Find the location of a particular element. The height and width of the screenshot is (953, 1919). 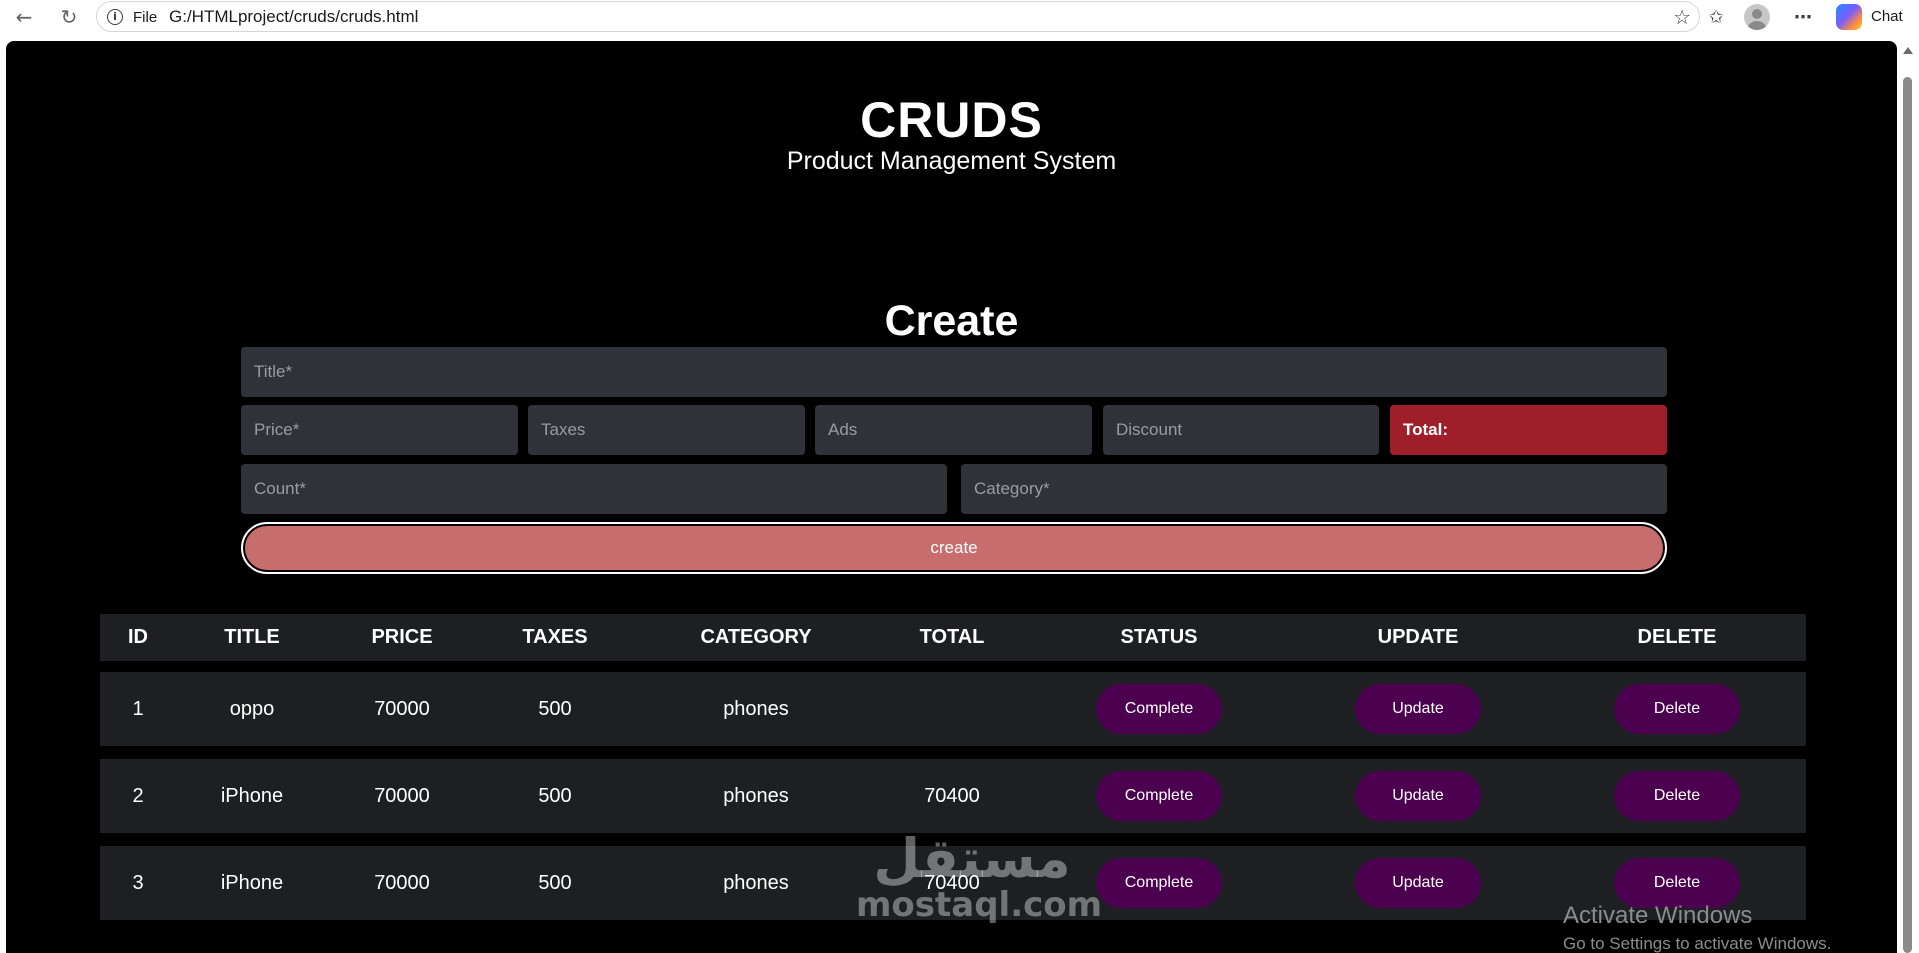

cell-title: oppo is located at coordinates (252, 708).